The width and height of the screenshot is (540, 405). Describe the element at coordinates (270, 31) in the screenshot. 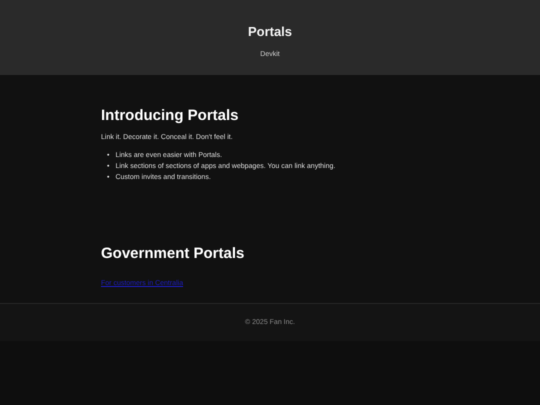

I see `site-title: Portals` at that location.